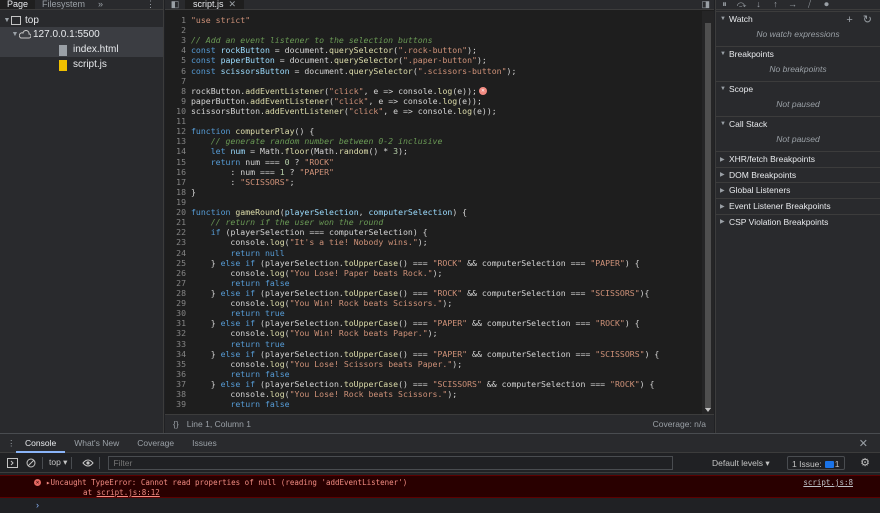  Describe the element at coordinates (433, 404) in the screenshot. I see `code-line: 39 return false` at that location.